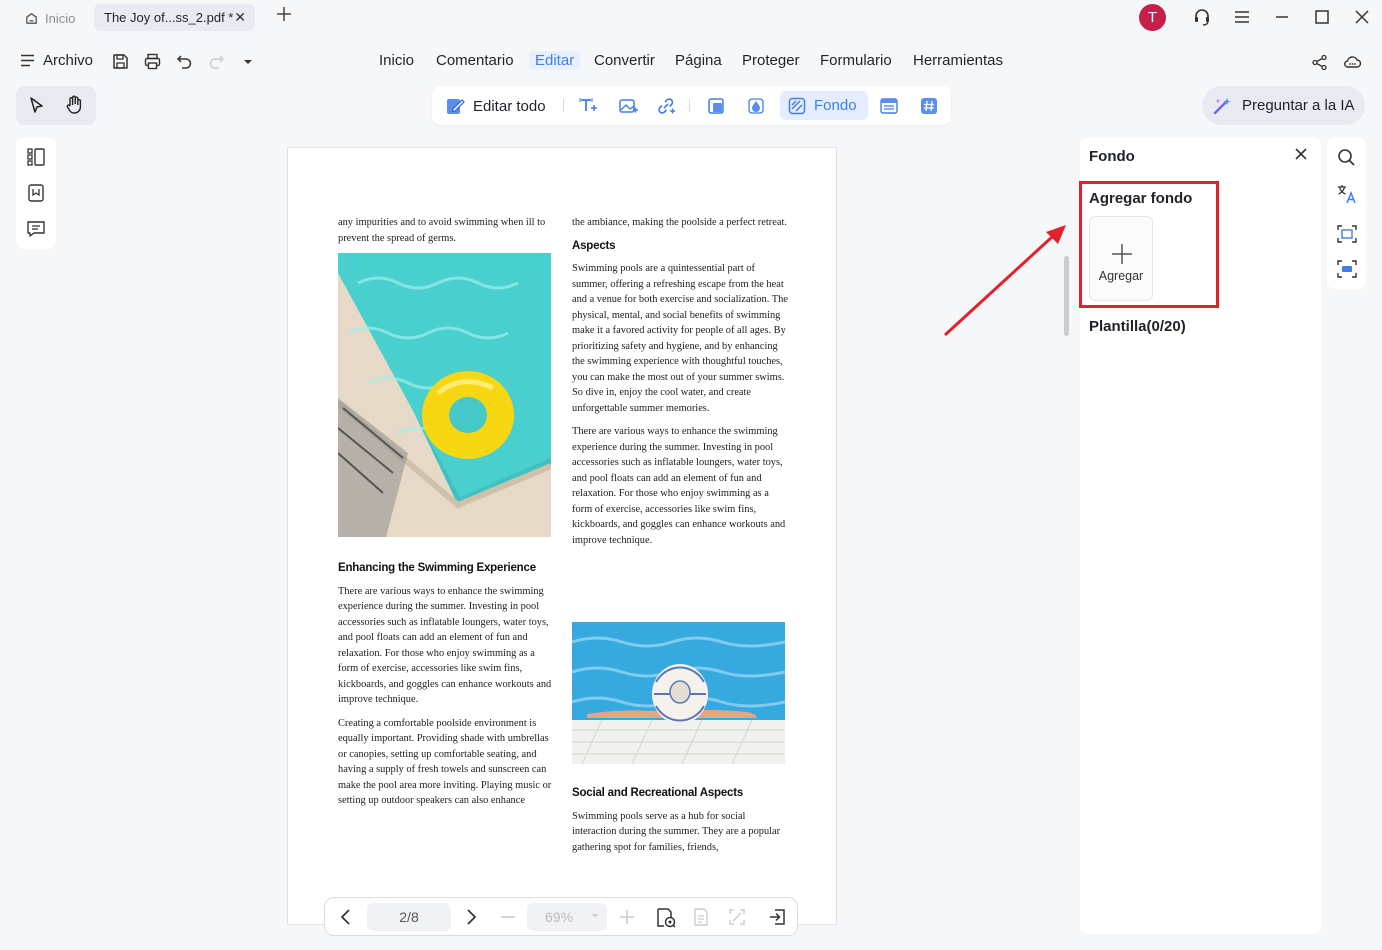 This screenshot has width=1382, height=950. I want to click on home-tab-label: Inicio, so click(60, 18).